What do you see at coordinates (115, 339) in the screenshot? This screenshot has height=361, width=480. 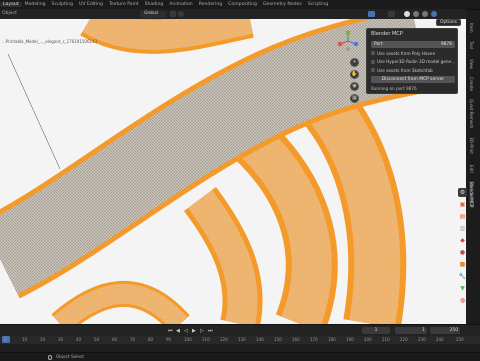 I see `ruler-tick: 60` at bounding box center [115, 339].